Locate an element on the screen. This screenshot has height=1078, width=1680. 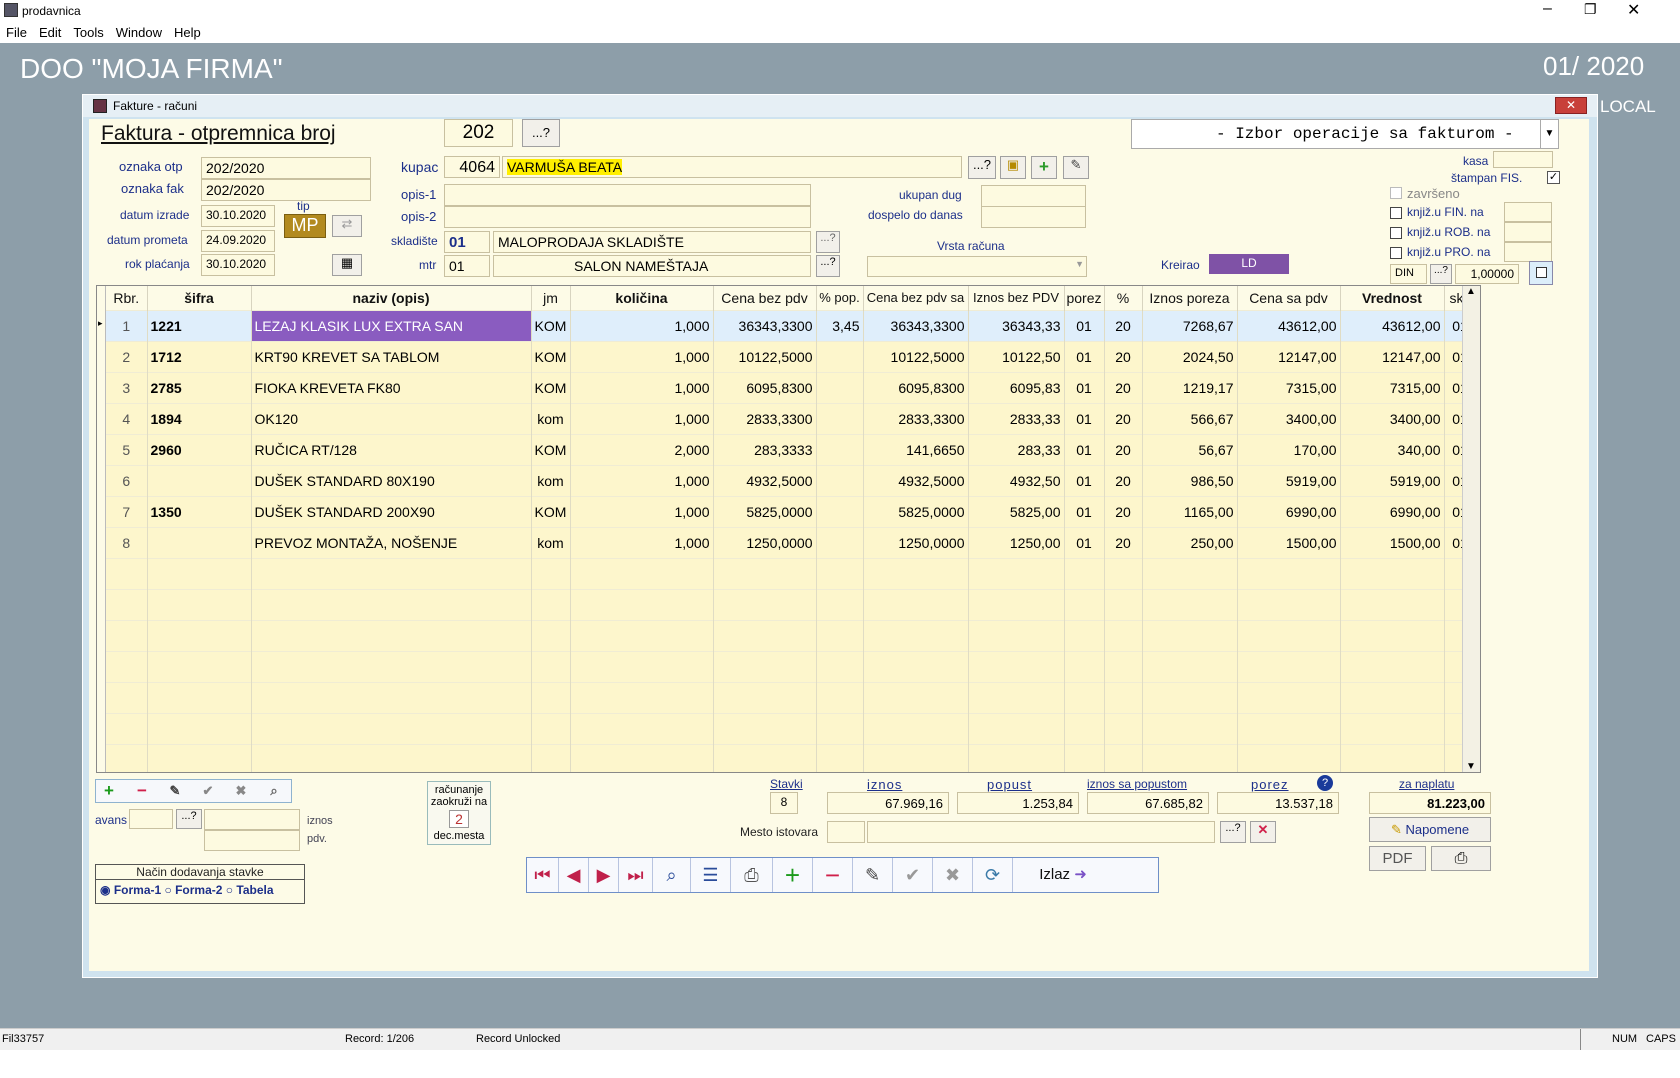
table-cell: 1894 is located at coordinates (199, 418).